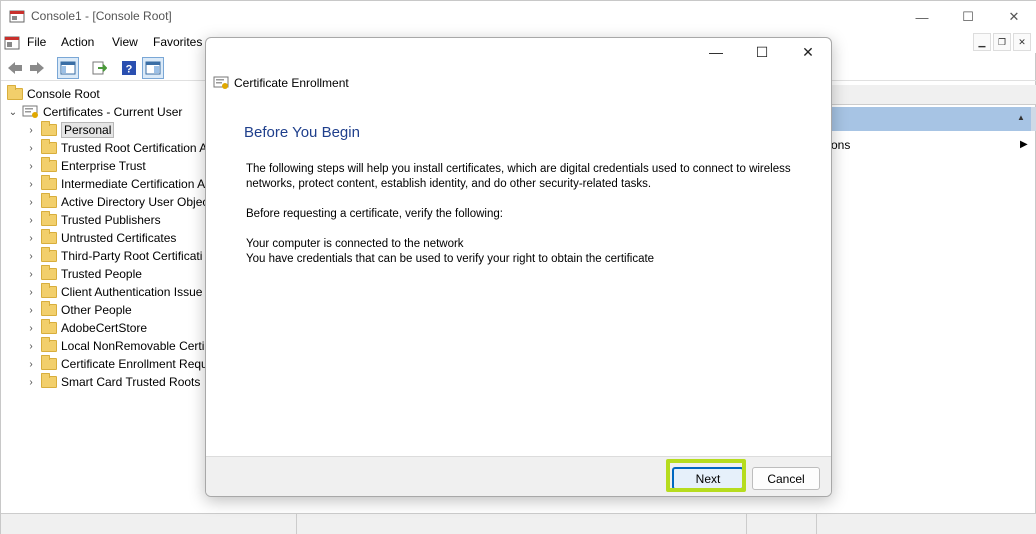 The image size is (1036, 534). What do you see at coordinates (68, 68) in the screenshot?
I see `show-hide-tree-icon` at bounding box center [68, 68].